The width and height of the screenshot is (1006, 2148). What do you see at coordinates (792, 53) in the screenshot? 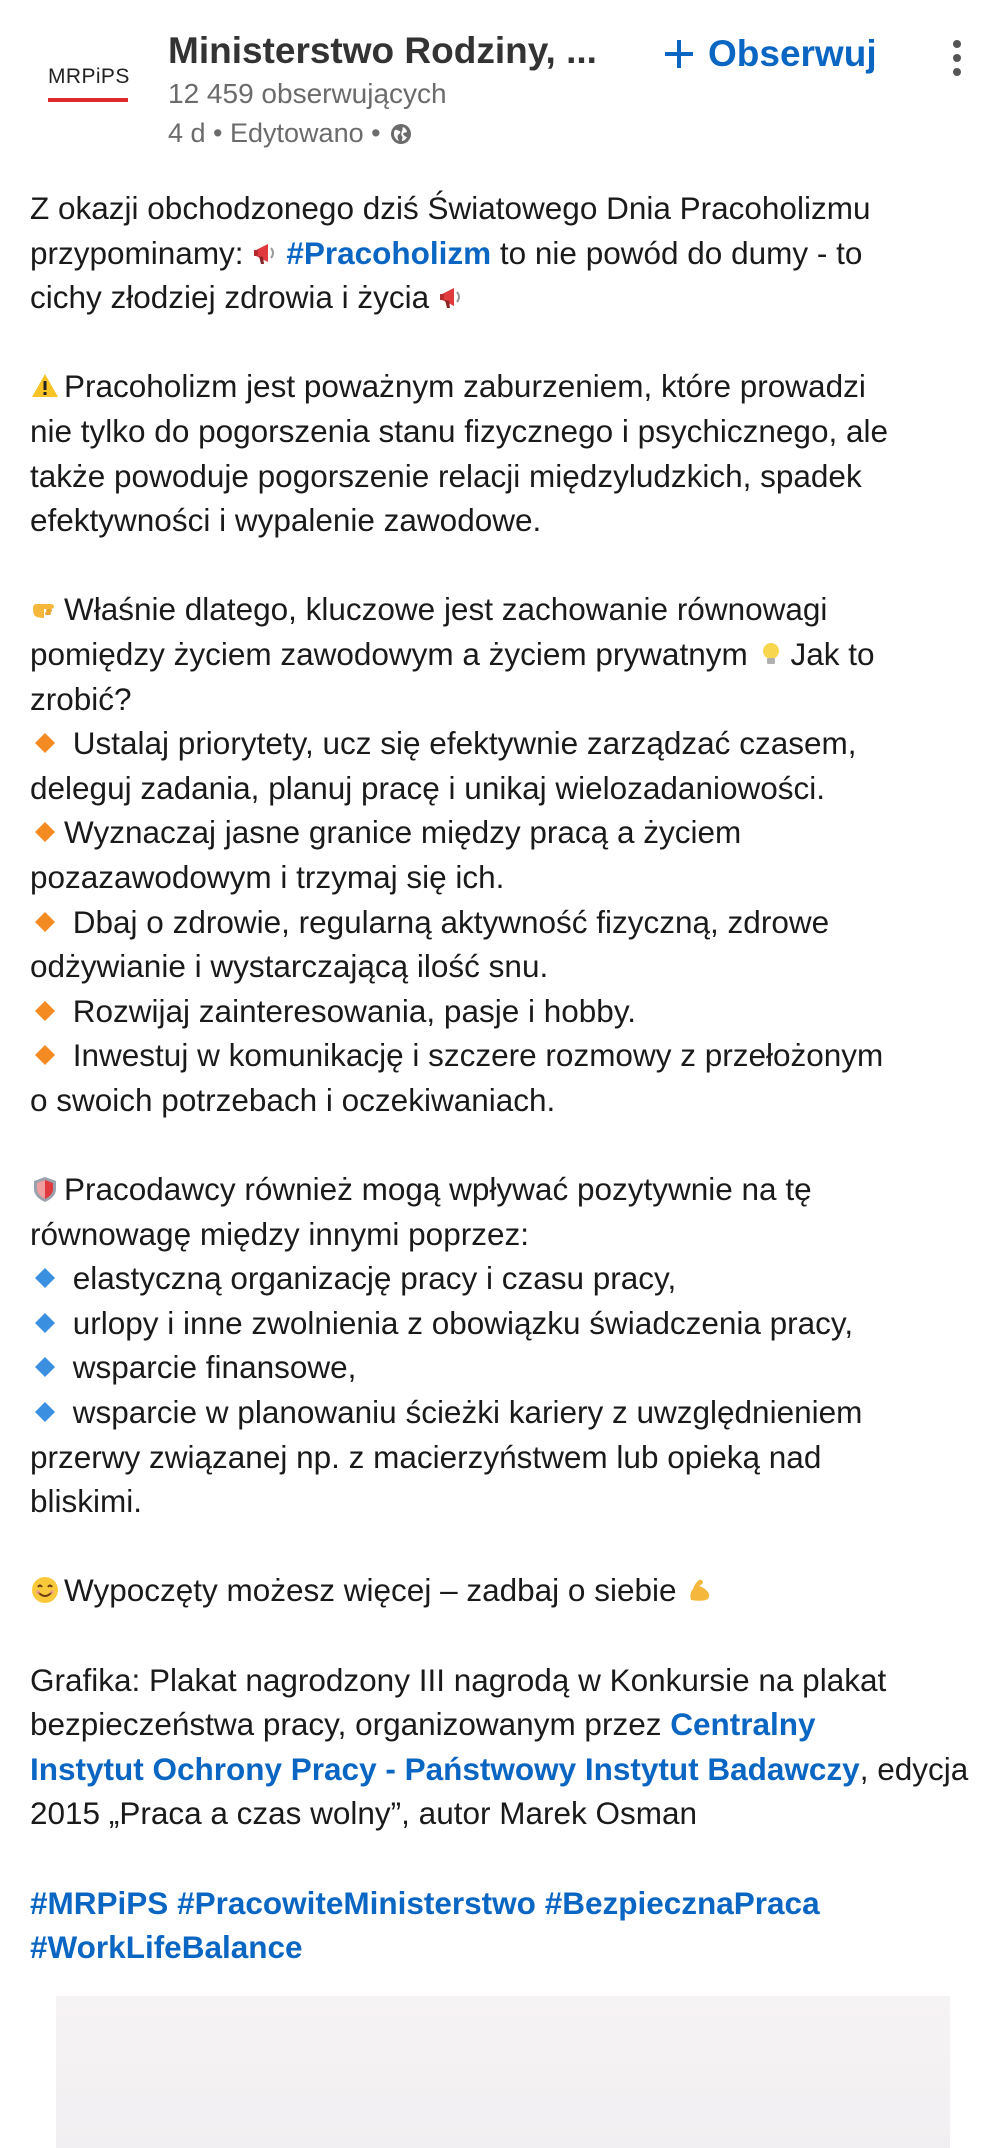
I see `follow-label: Obserwuj` at bounding box center [792, 53].